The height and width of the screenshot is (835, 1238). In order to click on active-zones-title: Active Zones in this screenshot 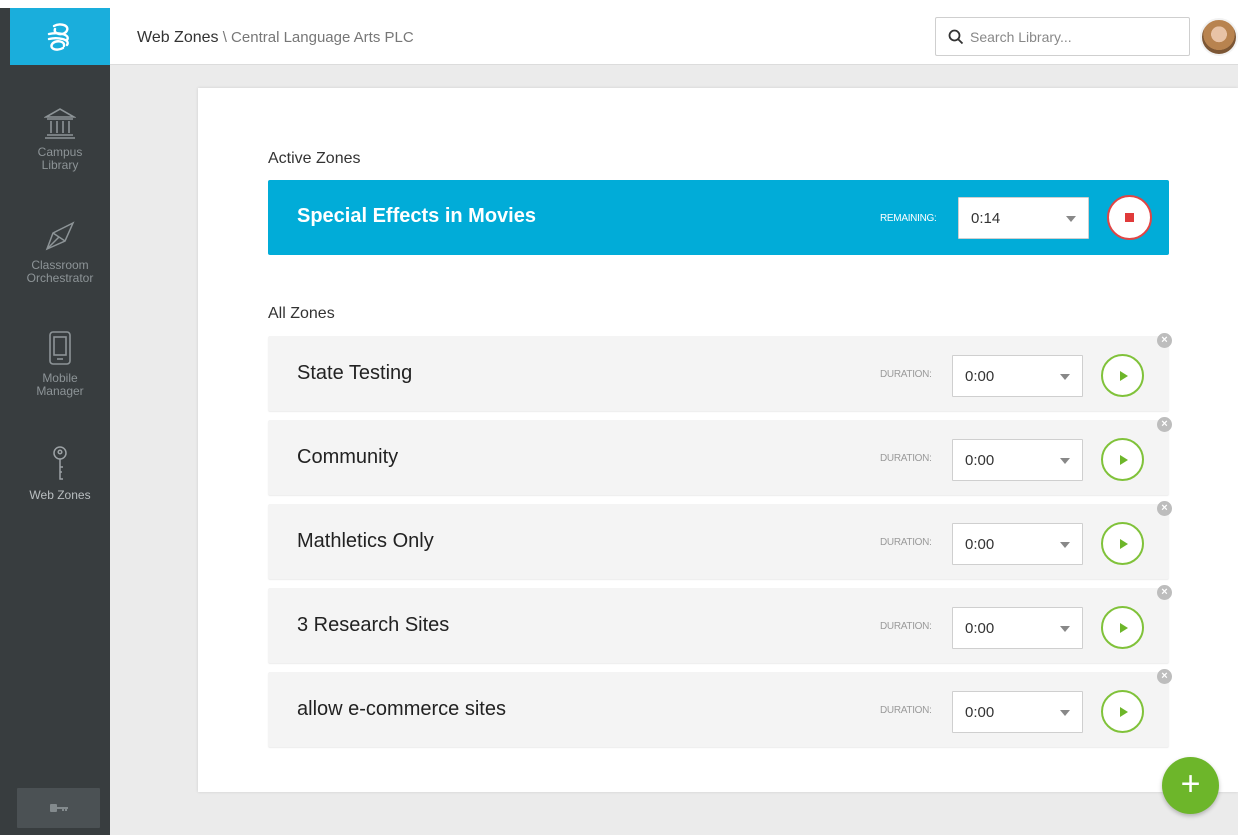, I will do `click(314, 158)`.